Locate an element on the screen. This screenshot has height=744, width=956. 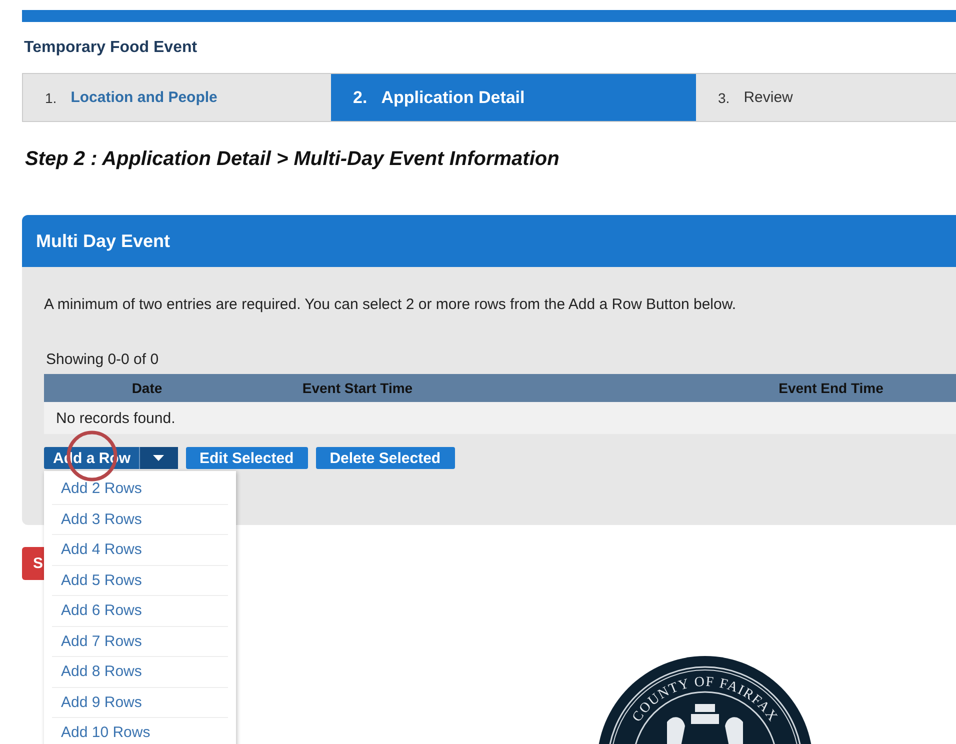
menu-item: Add 10 Rows is located at coordinates (140, 731).